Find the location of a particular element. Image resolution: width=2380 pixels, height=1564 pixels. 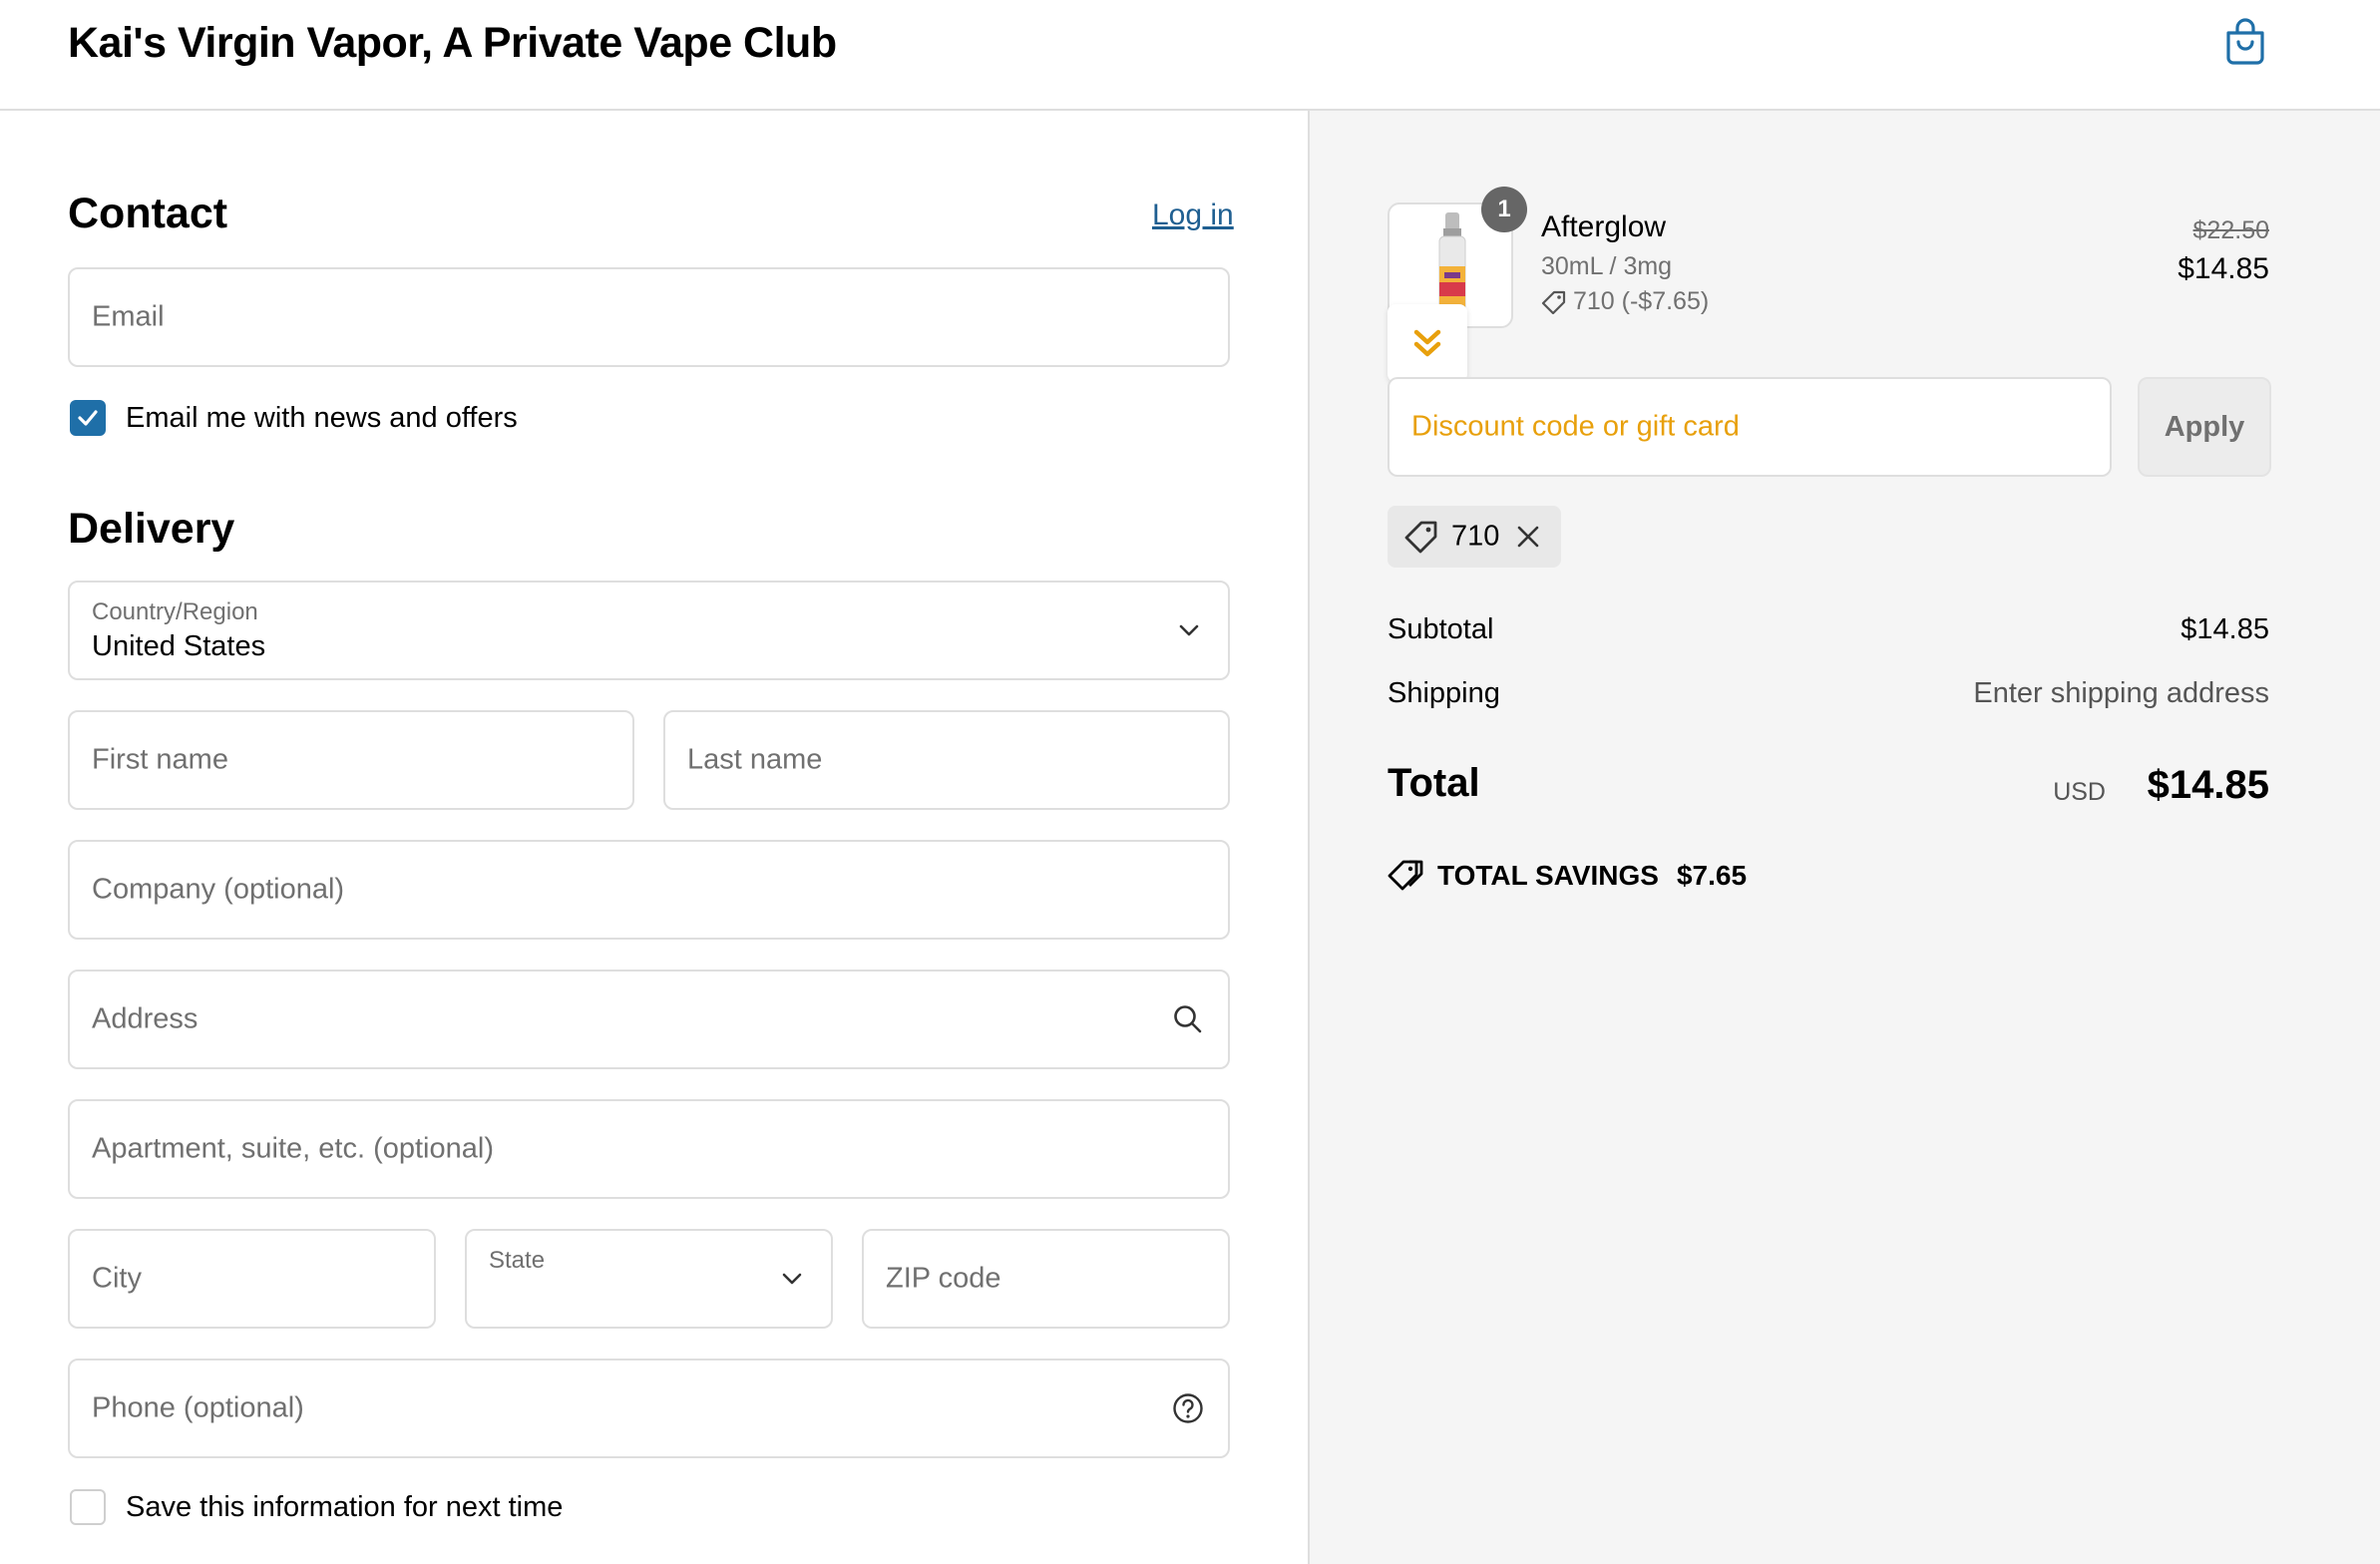

address-placeholder: Address is located at coordinates (145, 1018).